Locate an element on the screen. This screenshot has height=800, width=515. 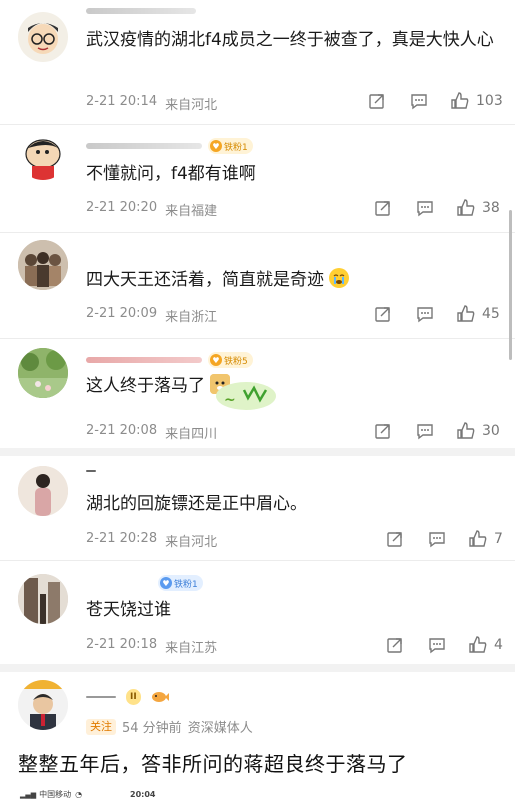
comment-meta: 2-21 20:09 来自浙江 is located at coordinates (151, 315).